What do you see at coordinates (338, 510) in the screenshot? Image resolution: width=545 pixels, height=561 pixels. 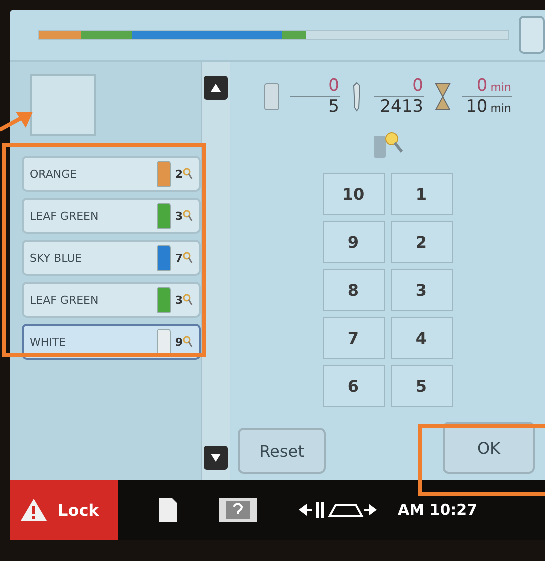 I see `presser-foot-icon` at bounding box center [338, 510].